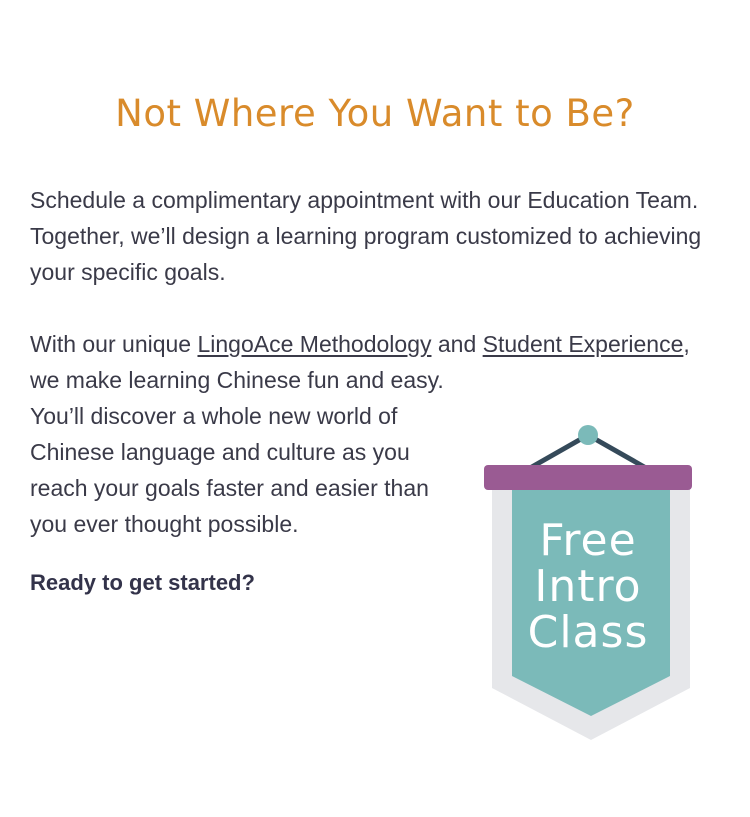 The image size is (750, 817). Describe the element at coordinates (559, 451) in the screenshot. I see `hanger-string-left` at that location.